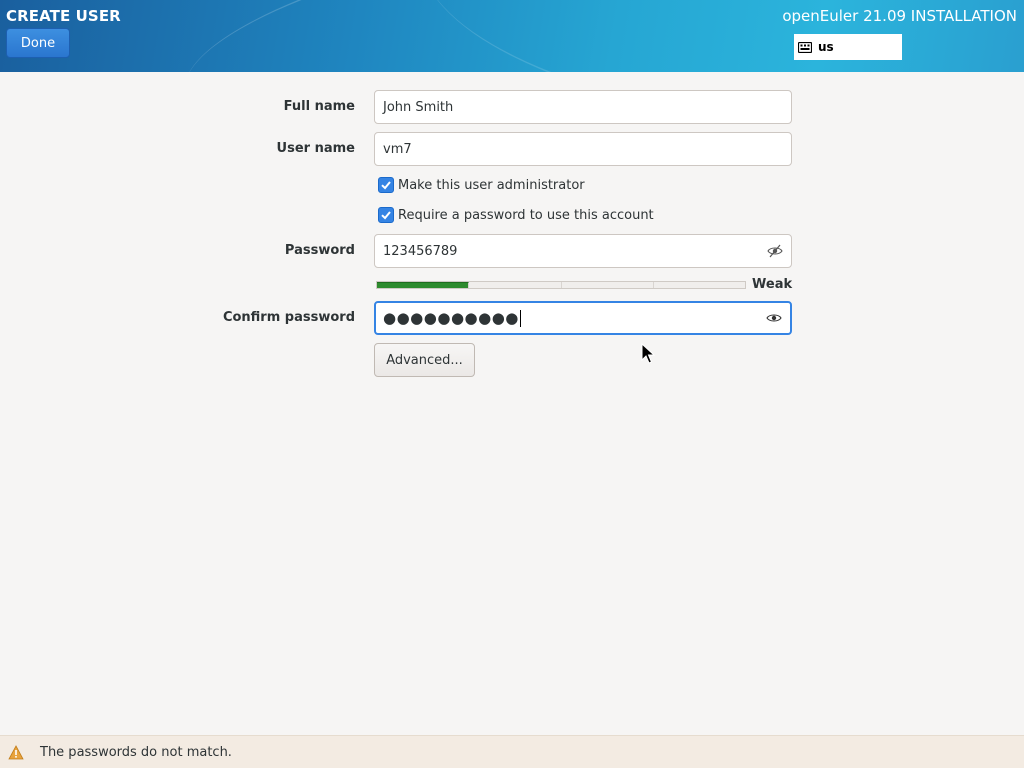 This screenshot has width=1024, height=768. Describe the element at coordinates (526, 215) in the screenshot. I see `require-password-checkbox-label: Require a password to use this account` at that location.